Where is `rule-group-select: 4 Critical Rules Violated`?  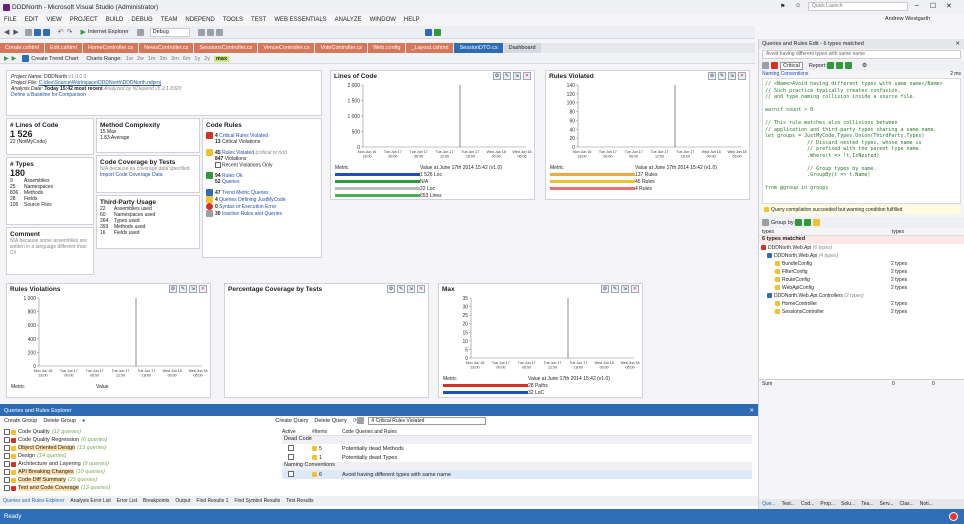
rule-group-select: 4 Critical Rules Violated is located at coordinates (427, 420).